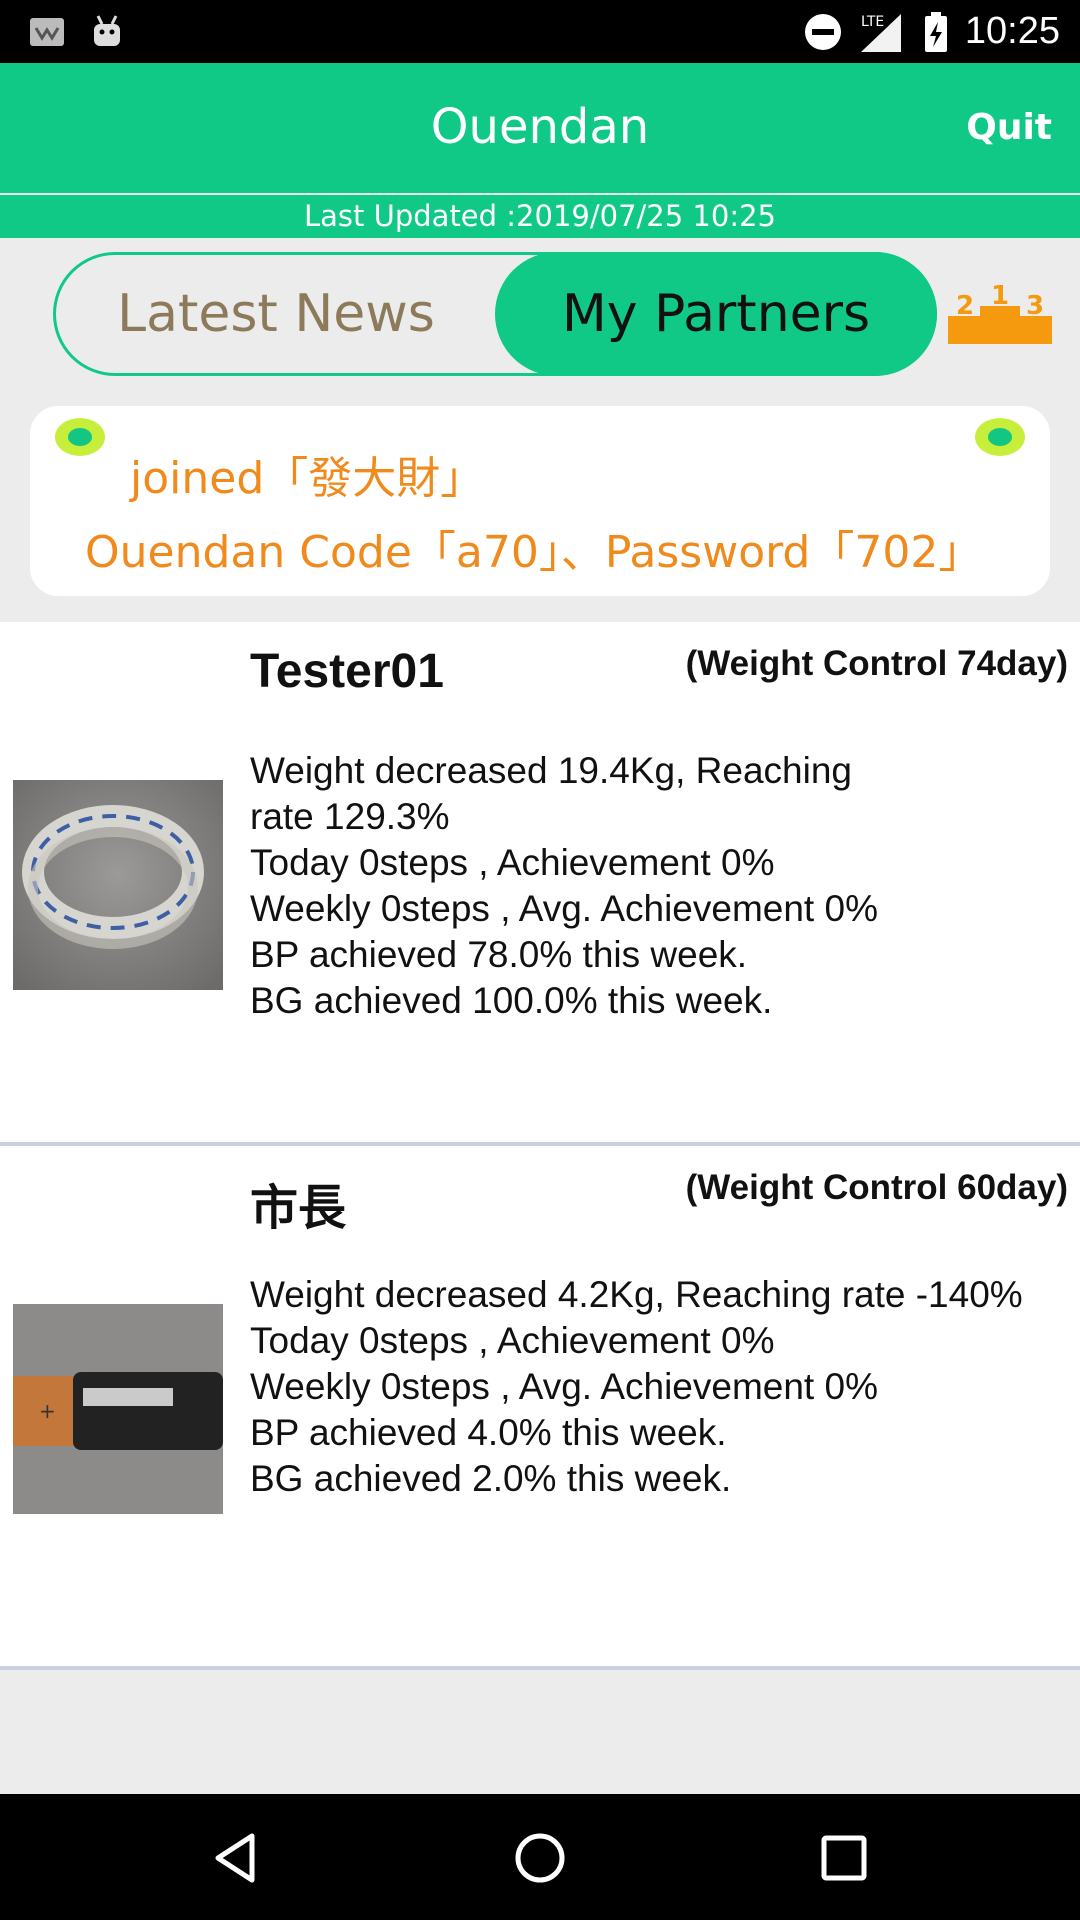  What do you see at coordinates (511, 1000) in the screenshot?
I see `stat-bg: BG achieved 100.0% this week.` at bounding box center [511, 1000].